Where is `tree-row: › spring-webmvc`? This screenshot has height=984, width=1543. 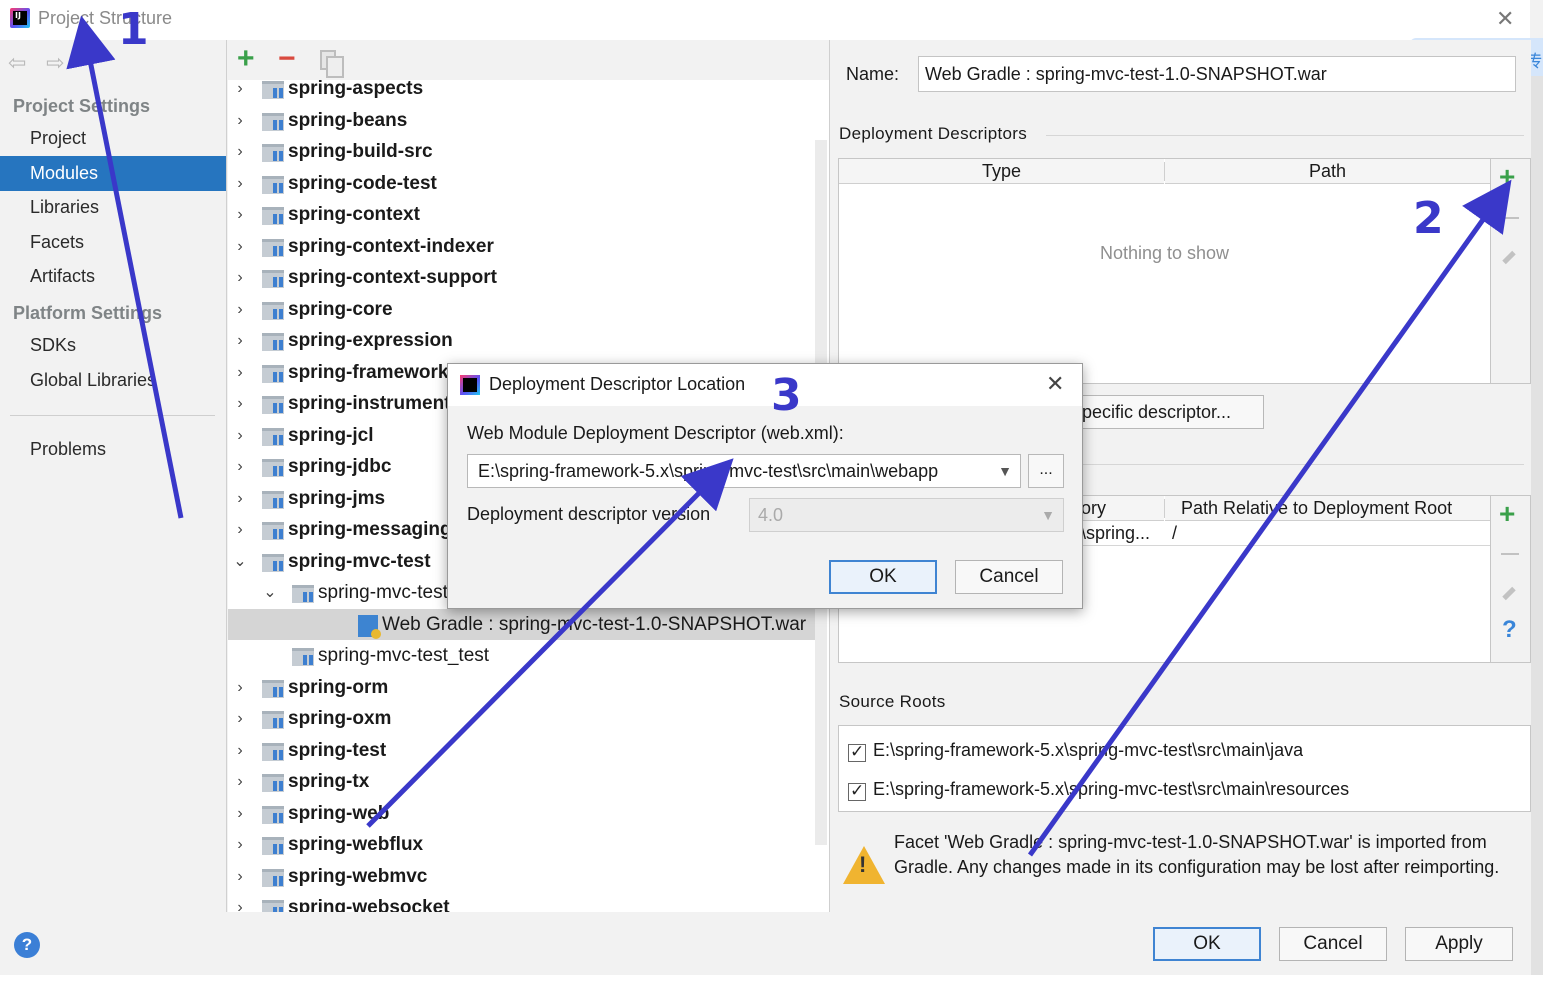 tree-row: › spring-webmvc is located at coordinates (523, 876).